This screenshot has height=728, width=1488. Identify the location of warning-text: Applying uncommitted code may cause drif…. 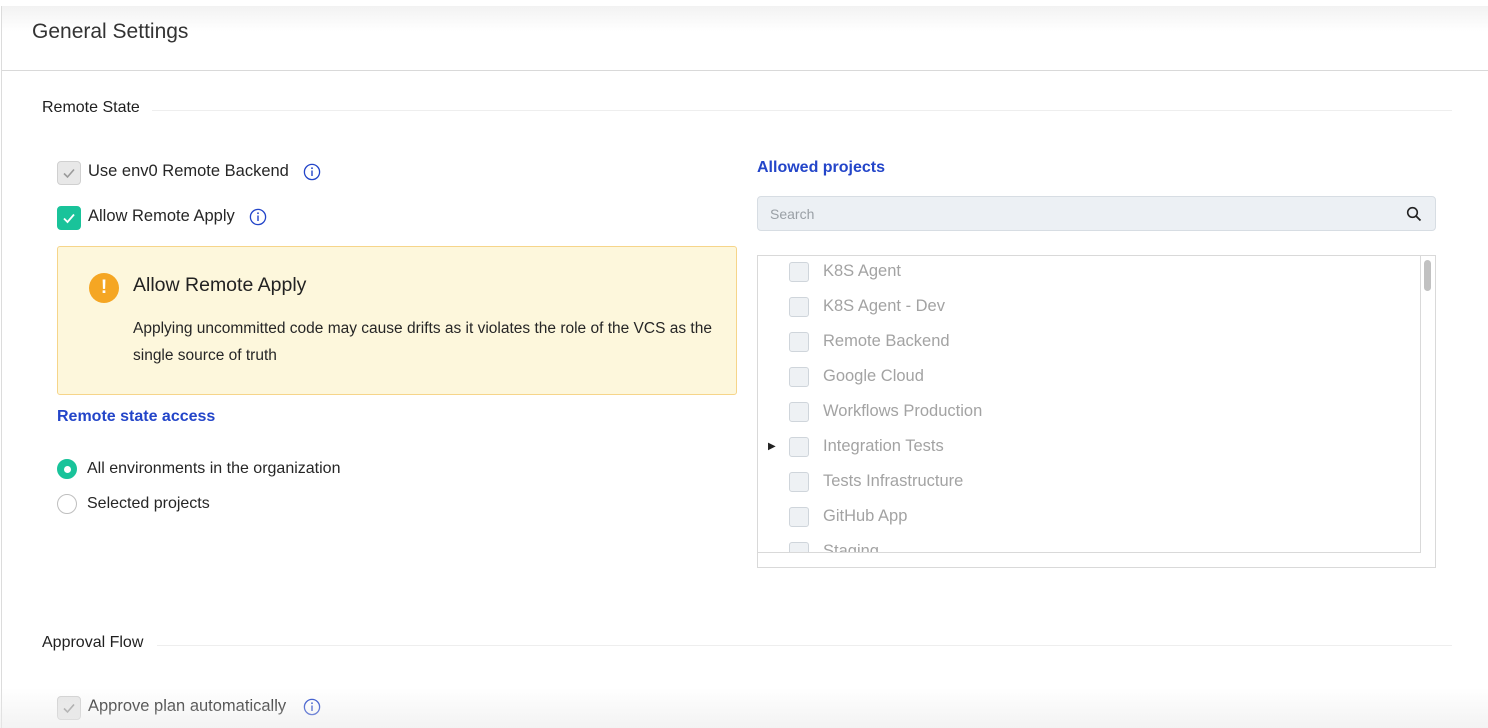
(422, 342).